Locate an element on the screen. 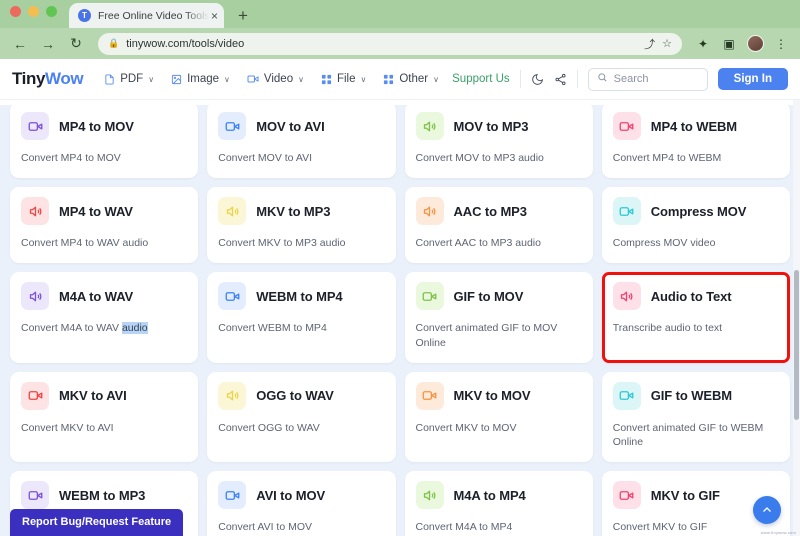 This screenshot has height=536, width=800. tool-card: AAC to MP3 Convert AAC to MP3 audio is located at coordinates (498, 225).